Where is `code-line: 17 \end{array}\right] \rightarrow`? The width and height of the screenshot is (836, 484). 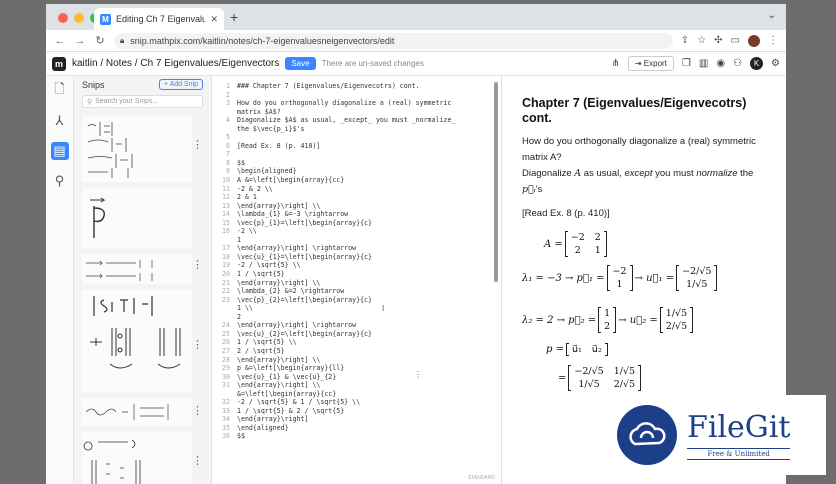
code-line: 17 \end{array}\right] \rightarrow is located at coordinates (352, 248).